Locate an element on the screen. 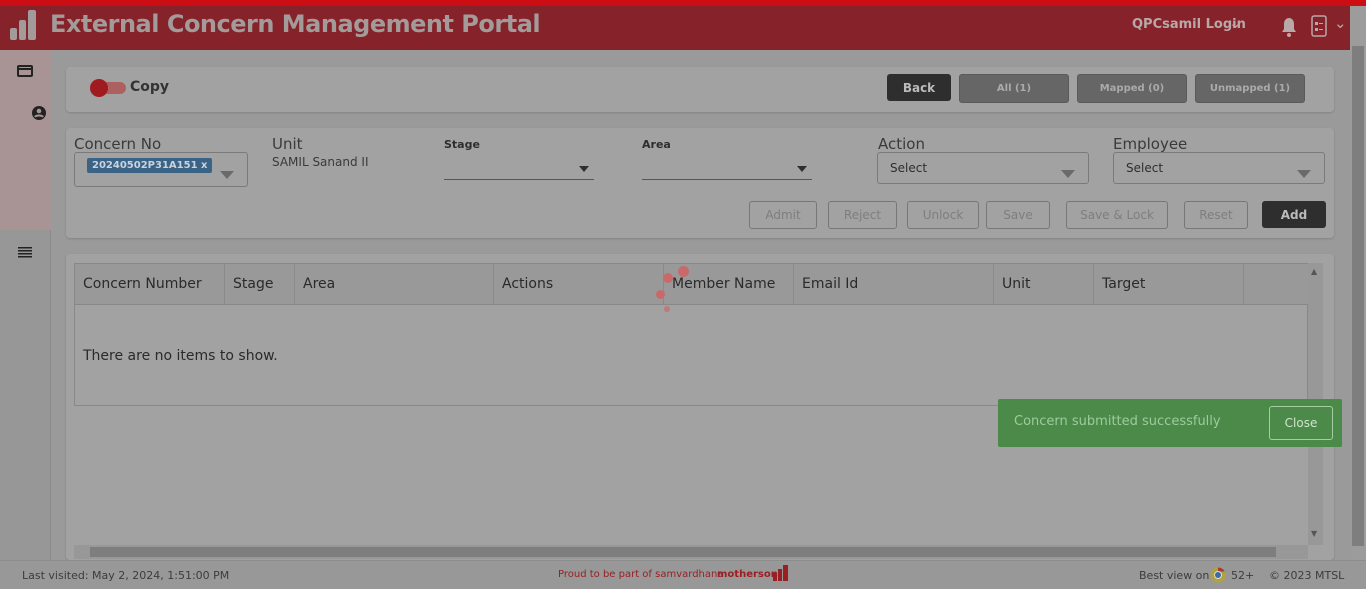  toast-message: Concern submitted successfully is located at coordinates (1117, 421).